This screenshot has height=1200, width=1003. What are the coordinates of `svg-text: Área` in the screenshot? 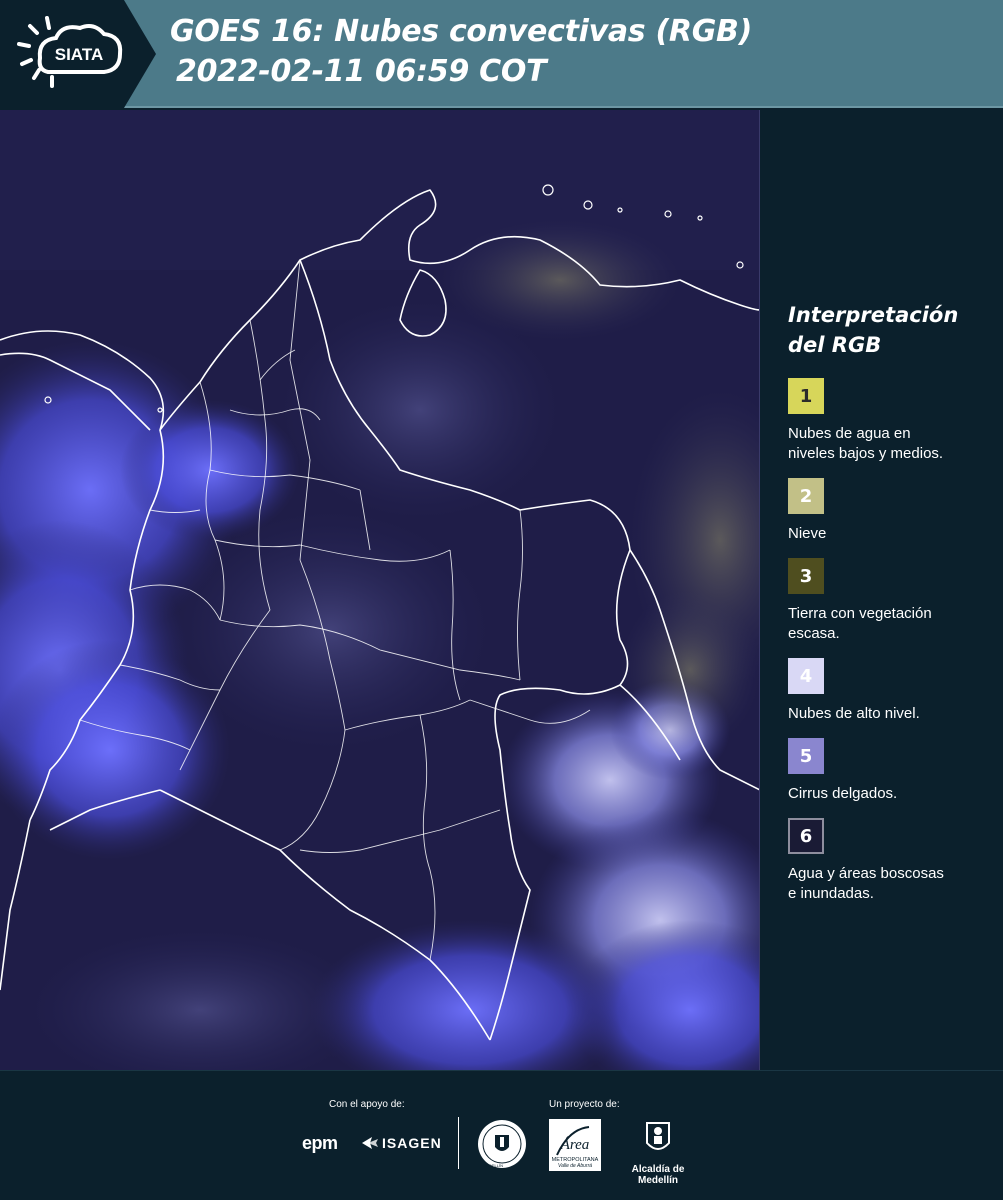 It's located at (575, 1144).